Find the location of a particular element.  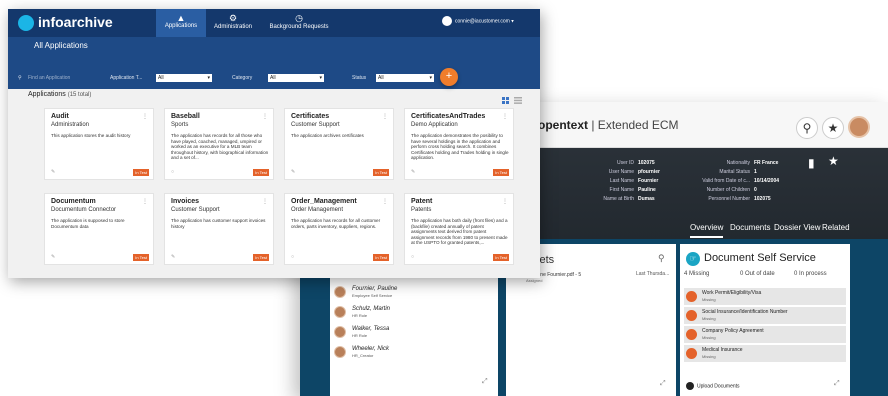

ecm-tabs: Overview Documents Dossier View Related is located at coordinates (713, 228).